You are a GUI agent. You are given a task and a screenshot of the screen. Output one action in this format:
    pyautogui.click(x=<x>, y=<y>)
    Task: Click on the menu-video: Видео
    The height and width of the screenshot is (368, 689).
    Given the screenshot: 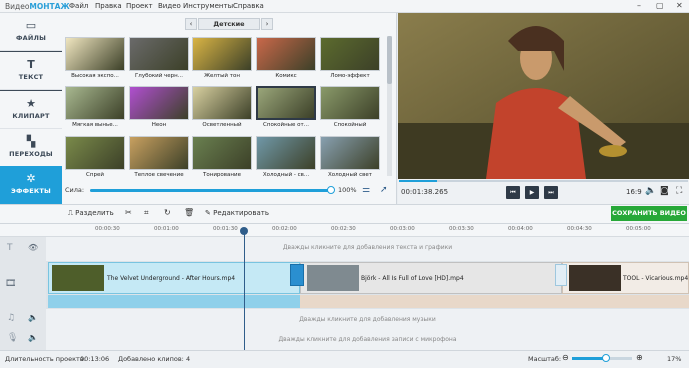 What is the action you would take?
    pyautogui.click(x=169, y=6)
    